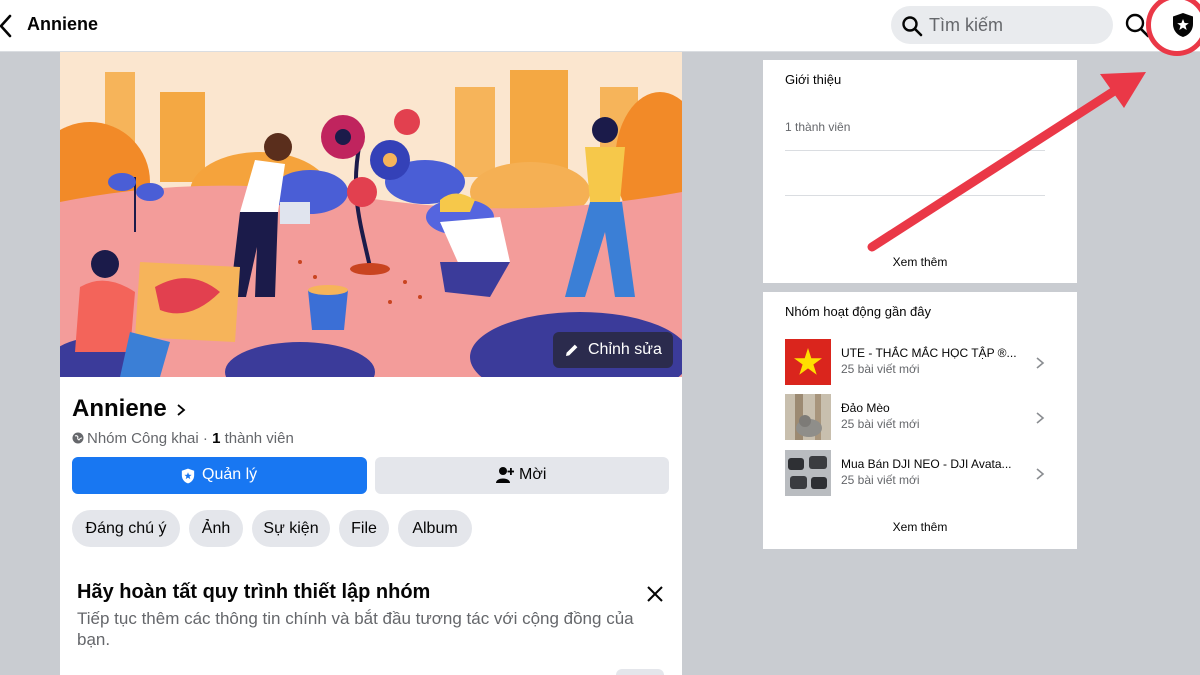 The image size is (1200, 675). What do you see at coordinates (9, 26) in the screenshot?
I see `back-chevron-icon` at bounding box center [9, 26].